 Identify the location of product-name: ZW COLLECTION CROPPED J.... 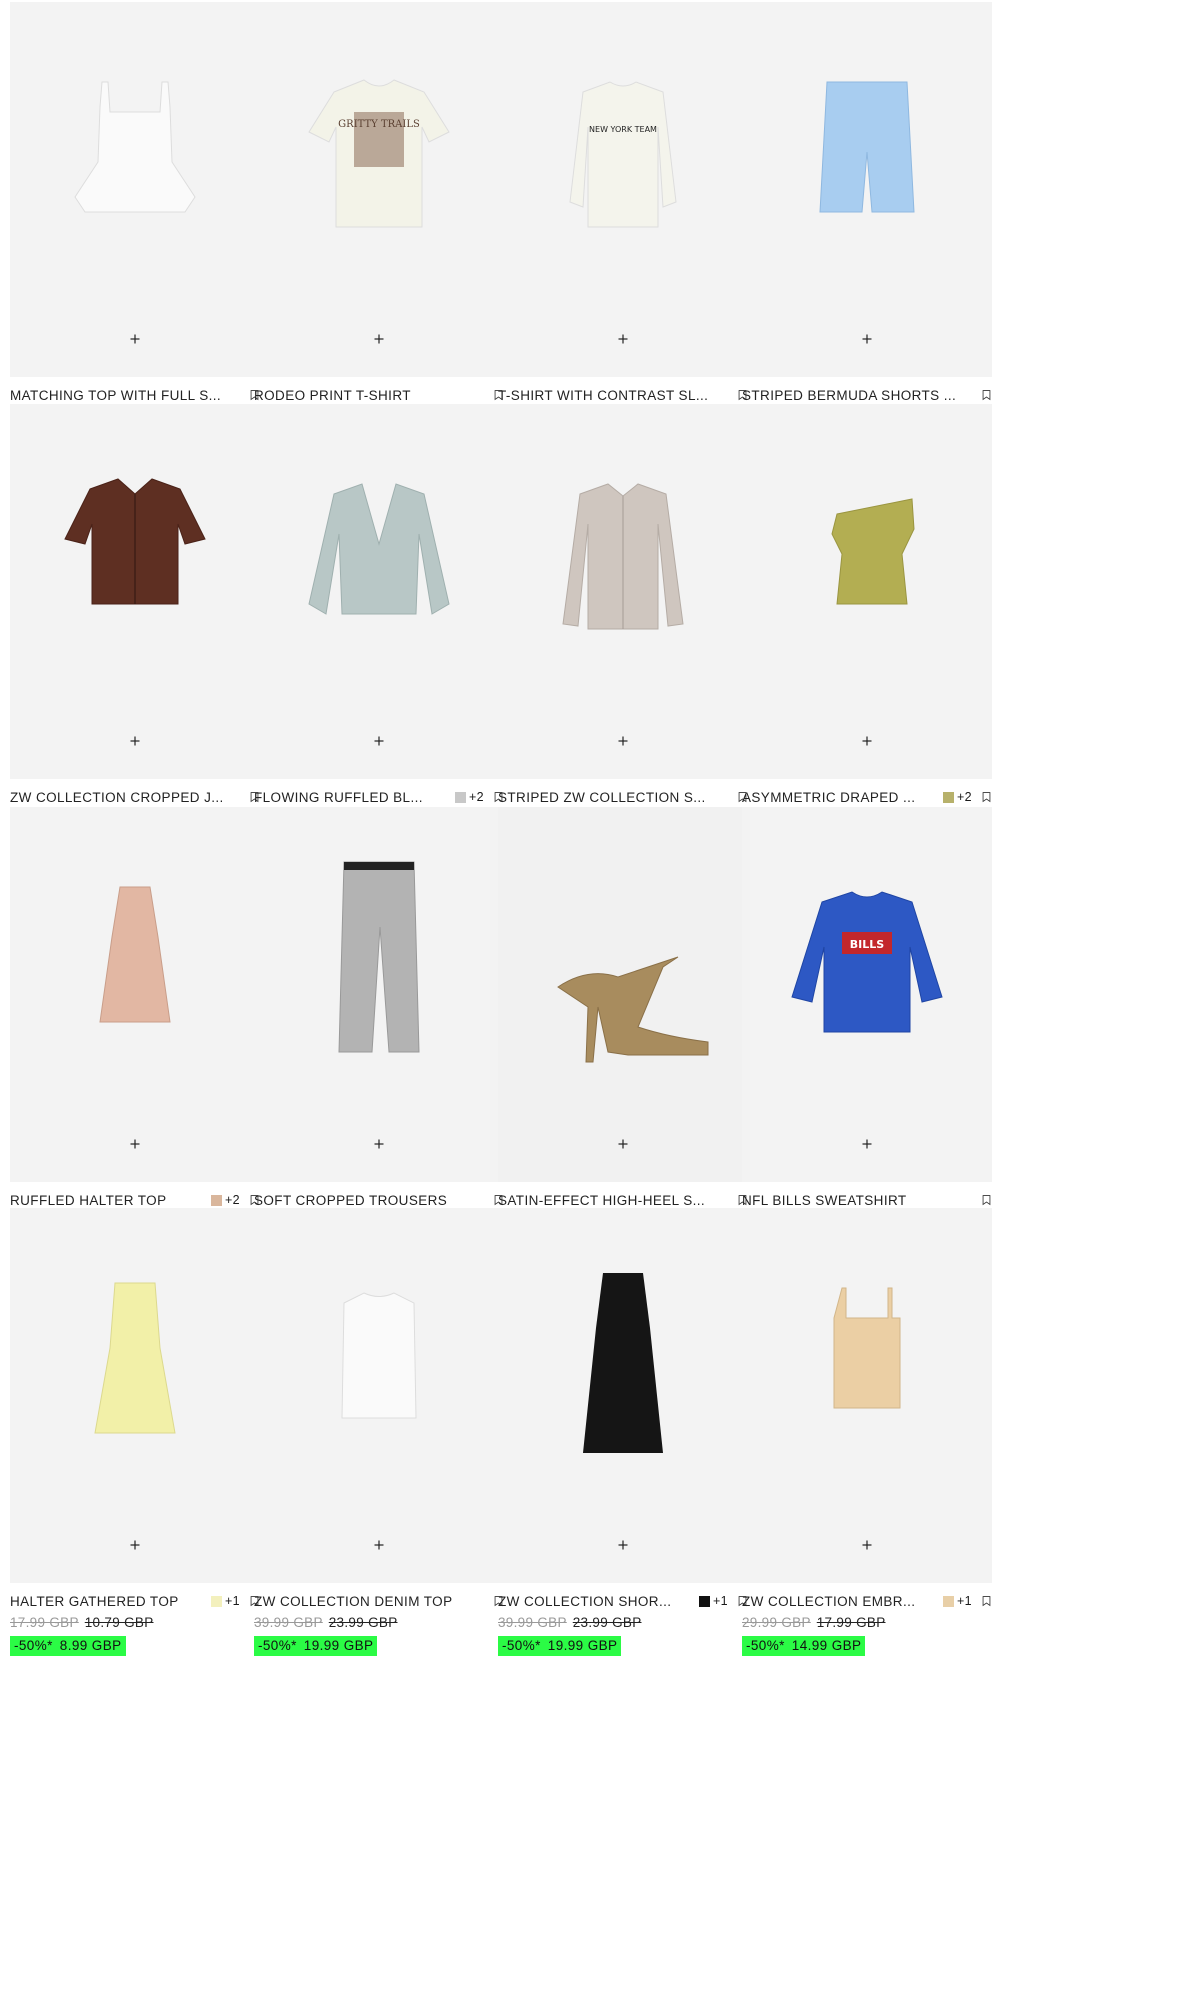
(125, 797).